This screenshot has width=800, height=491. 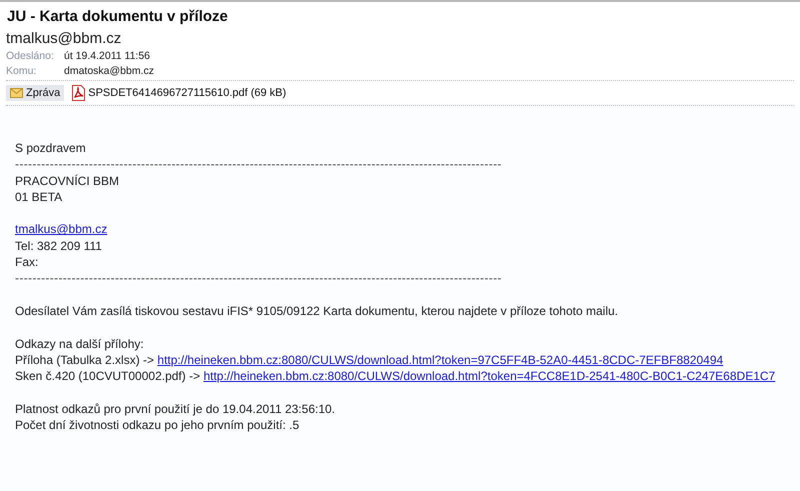 What do you see at coordinates (79, 93) in the screenshot?
I see `pdf-icon` at bounding box center [79, 93].